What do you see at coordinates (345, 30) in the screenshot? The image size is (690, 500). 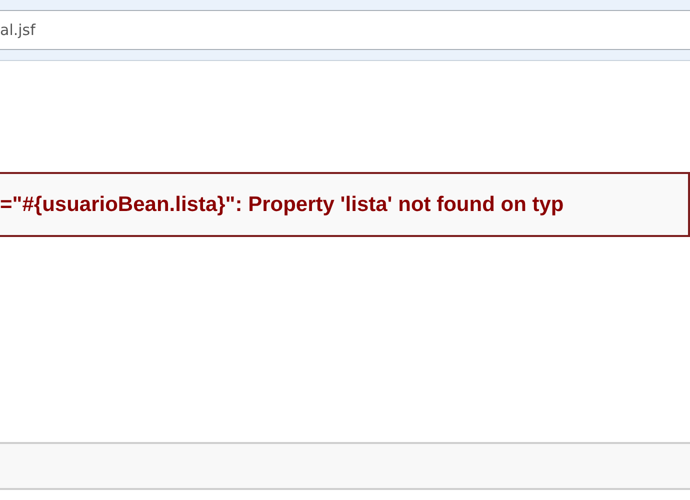 I see `address-field: al.jsf` at bounding box center [345, 30].